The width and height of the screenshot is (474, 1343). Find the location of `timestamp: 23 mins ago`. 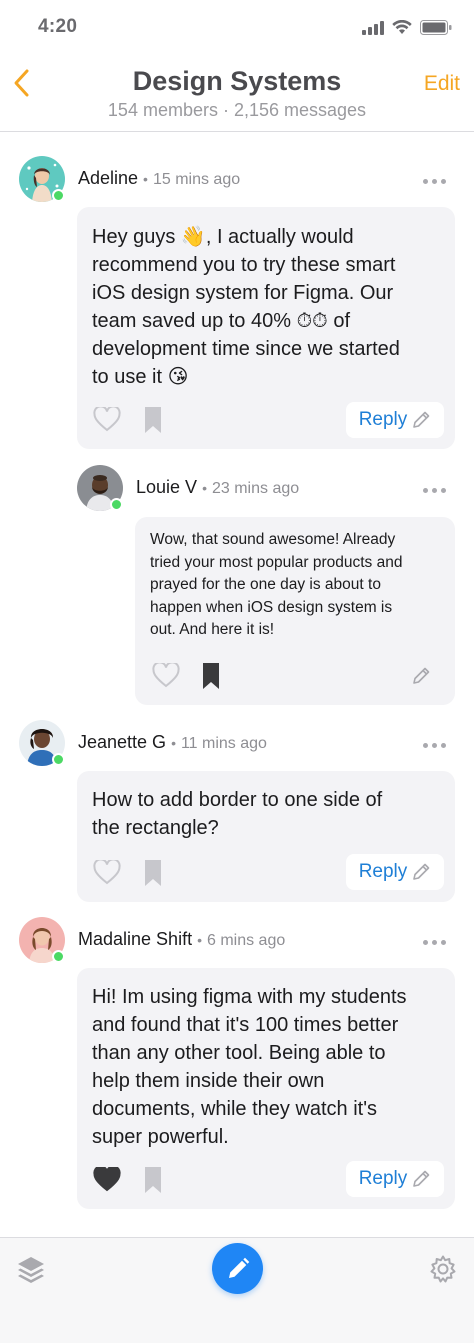

timestamp: 23 mins ago is located at coordinates (255, 488).